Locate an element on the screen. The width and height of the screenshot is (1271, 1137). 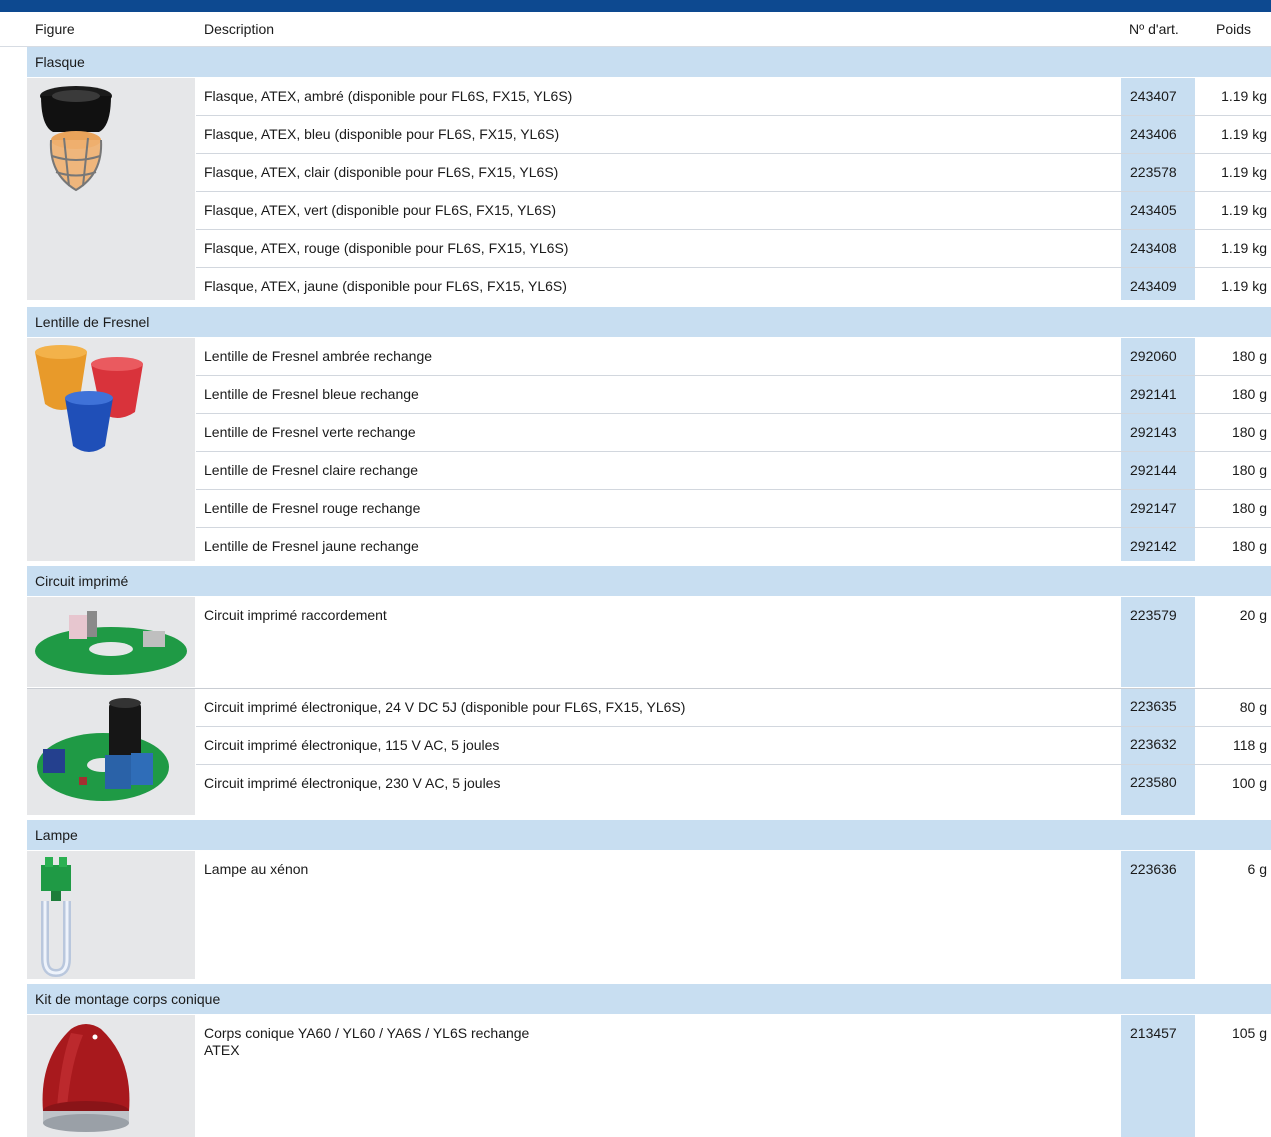
item-description: Lentille de Fresnel rouge rechange is located at coordinates (312, 508).